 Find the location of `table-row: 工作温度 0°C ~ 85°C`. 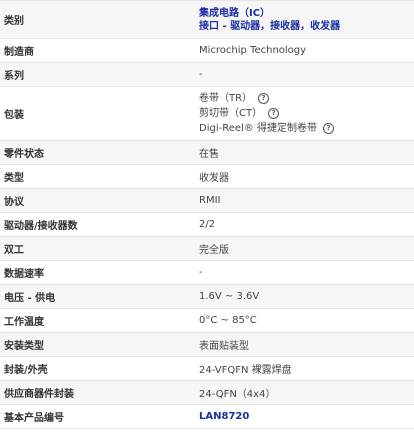

table-row: 工作温度 0°C ~ 85°C is located at coordinates (207, 321).